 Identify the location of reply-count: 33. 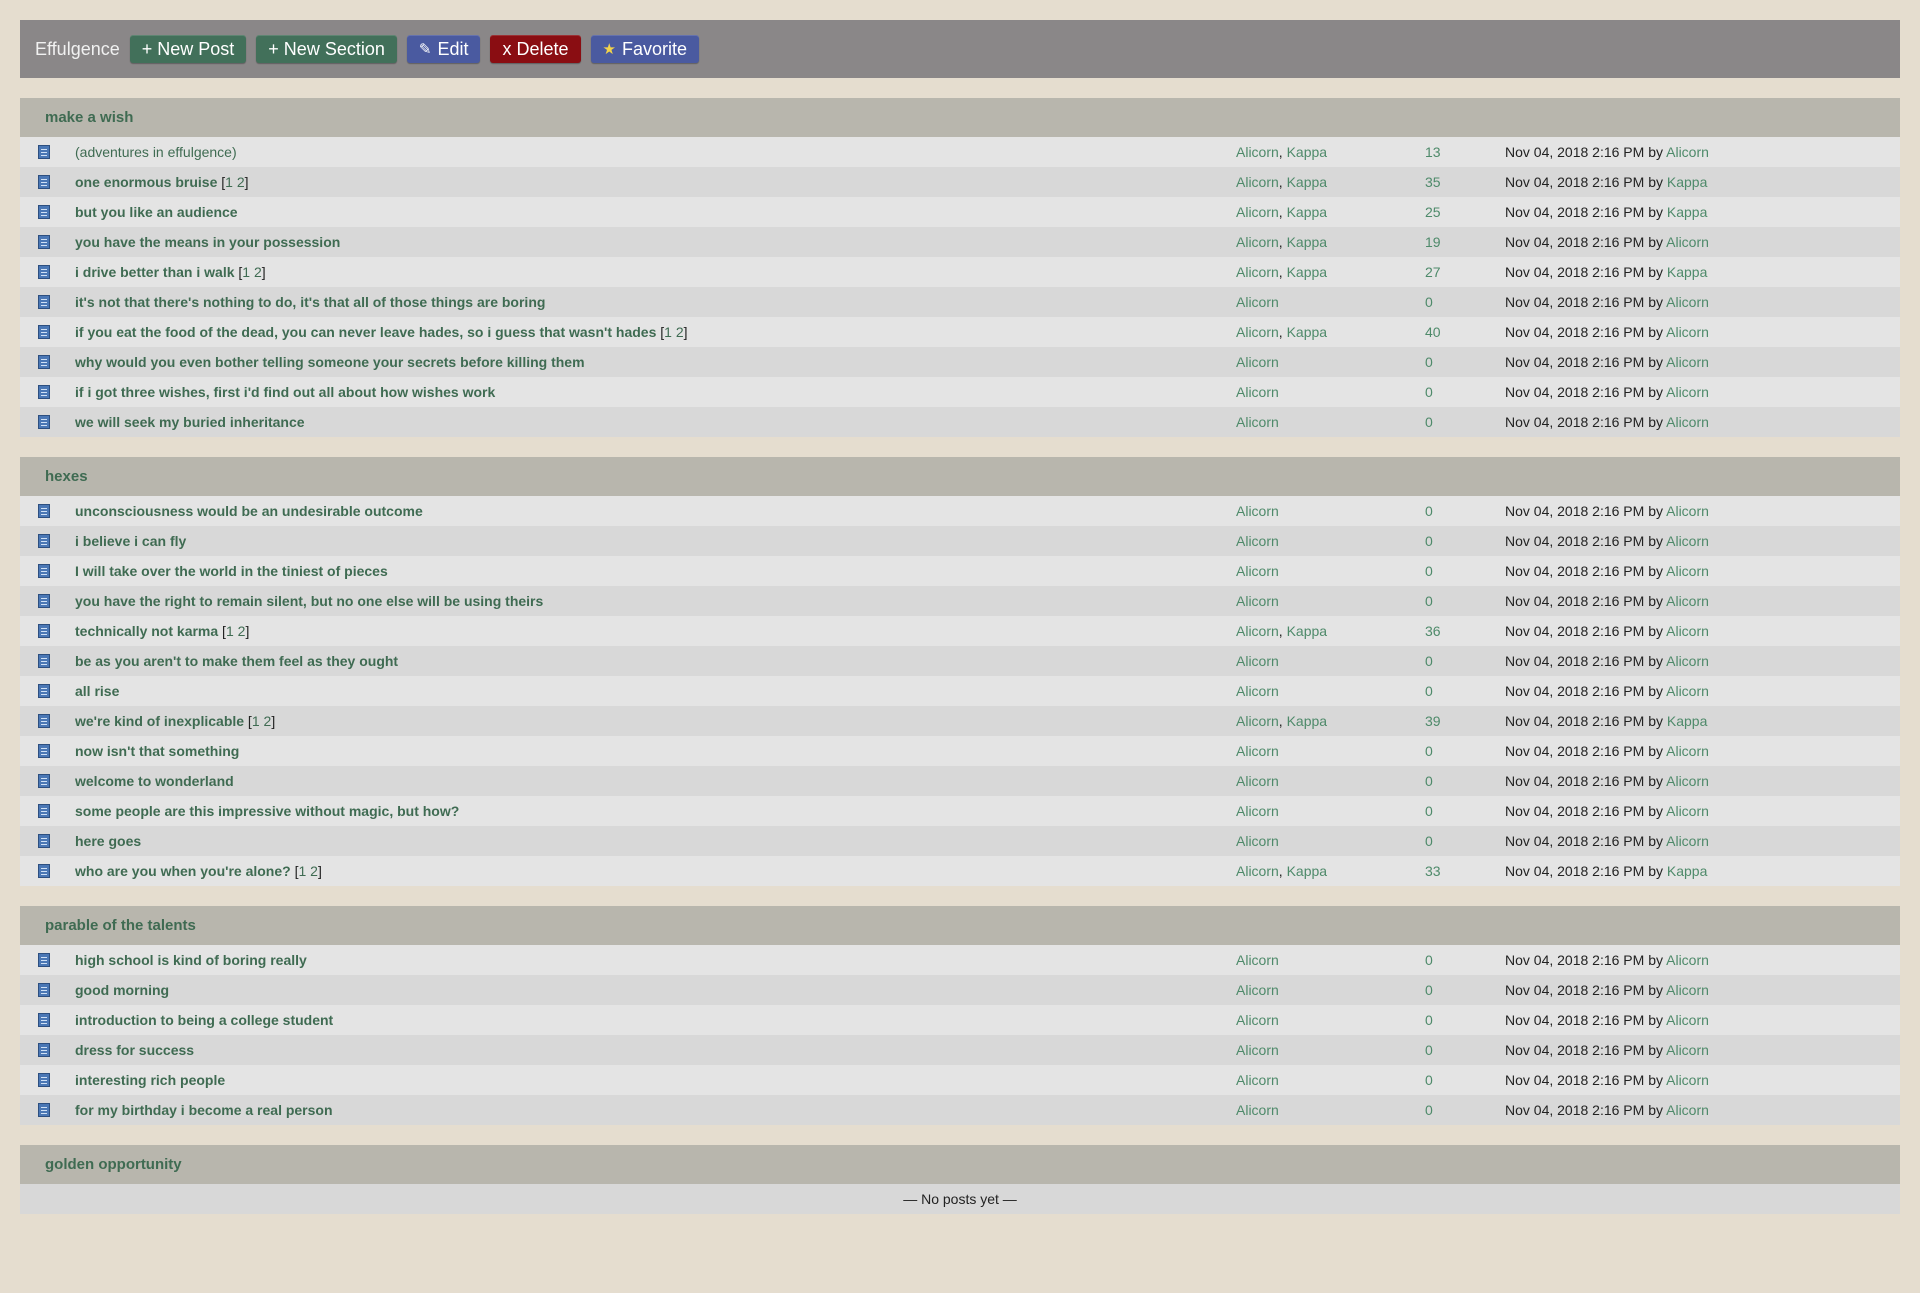
(1433, 871).